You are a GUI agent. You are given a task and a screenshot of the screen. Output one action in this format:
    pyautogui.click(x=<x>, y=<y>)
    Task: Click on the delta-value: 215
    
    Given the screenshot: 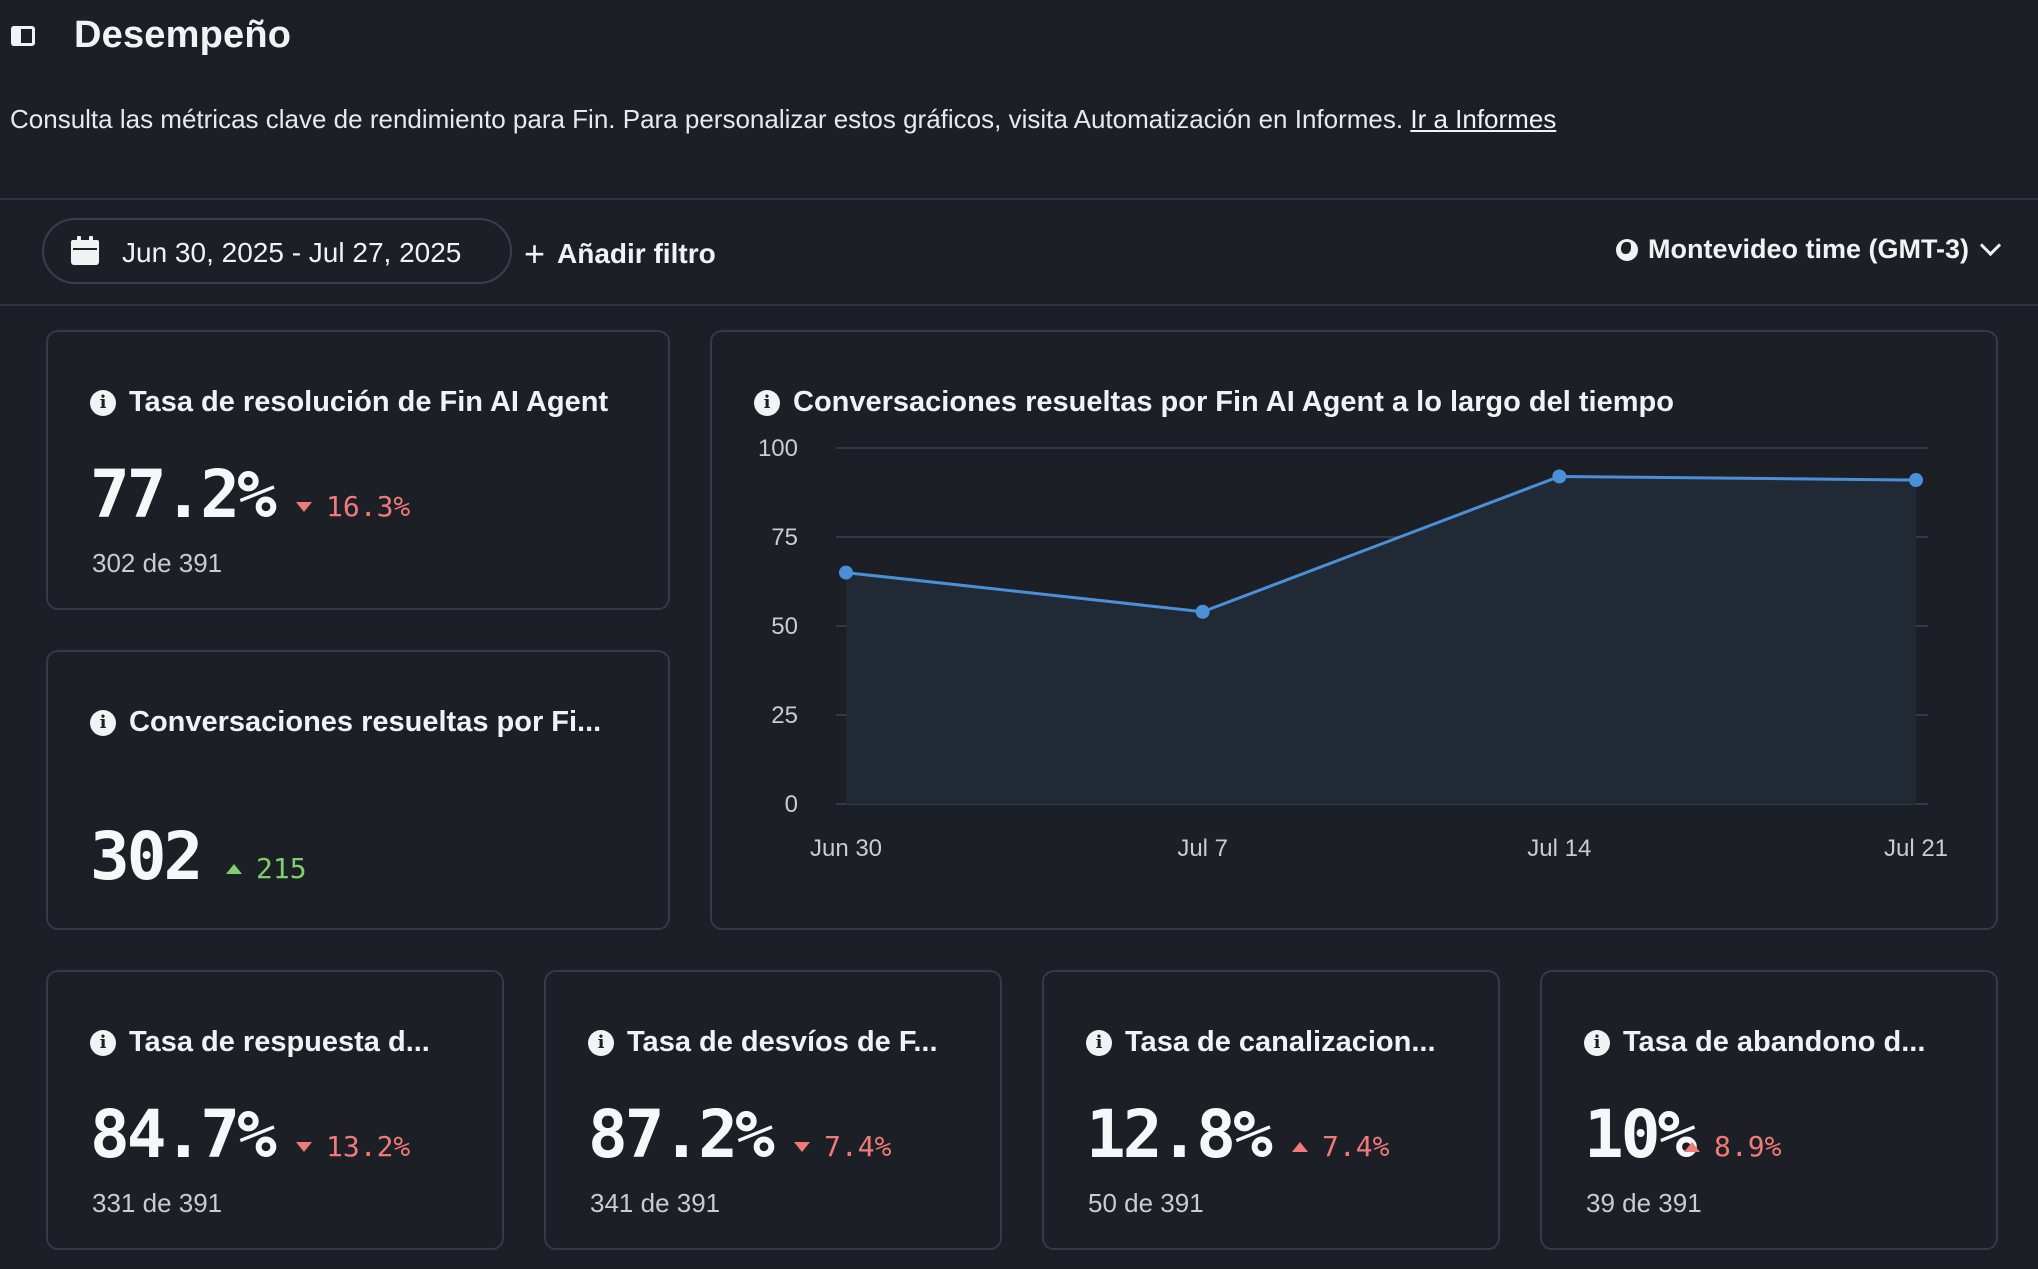 What is the action you would take?
    pyautogui.click(x=281, y=868)
    